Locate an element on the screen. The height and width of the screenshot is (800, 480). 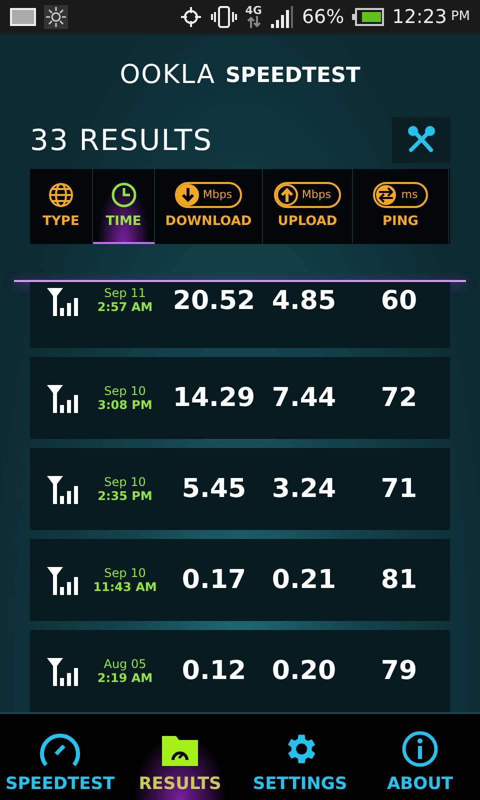
upload-speed: 0.20 is located at coordinates (304, 671).